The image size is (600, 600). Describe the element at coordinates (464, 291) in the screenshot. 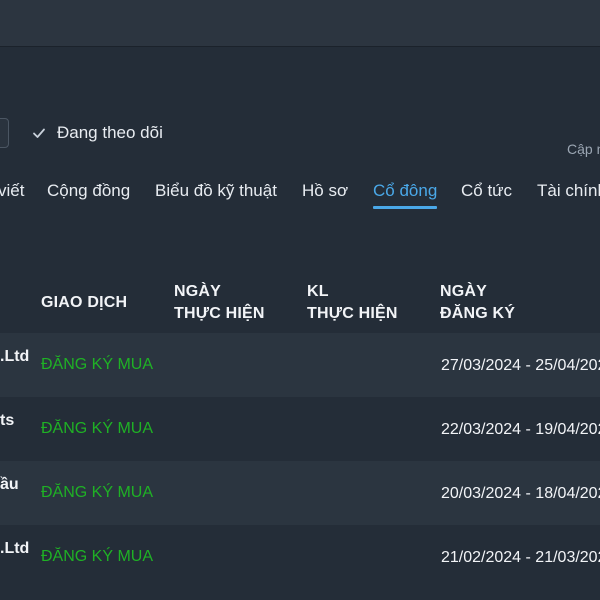

I see `header-reg-date-line1: NGÀY` at that location.